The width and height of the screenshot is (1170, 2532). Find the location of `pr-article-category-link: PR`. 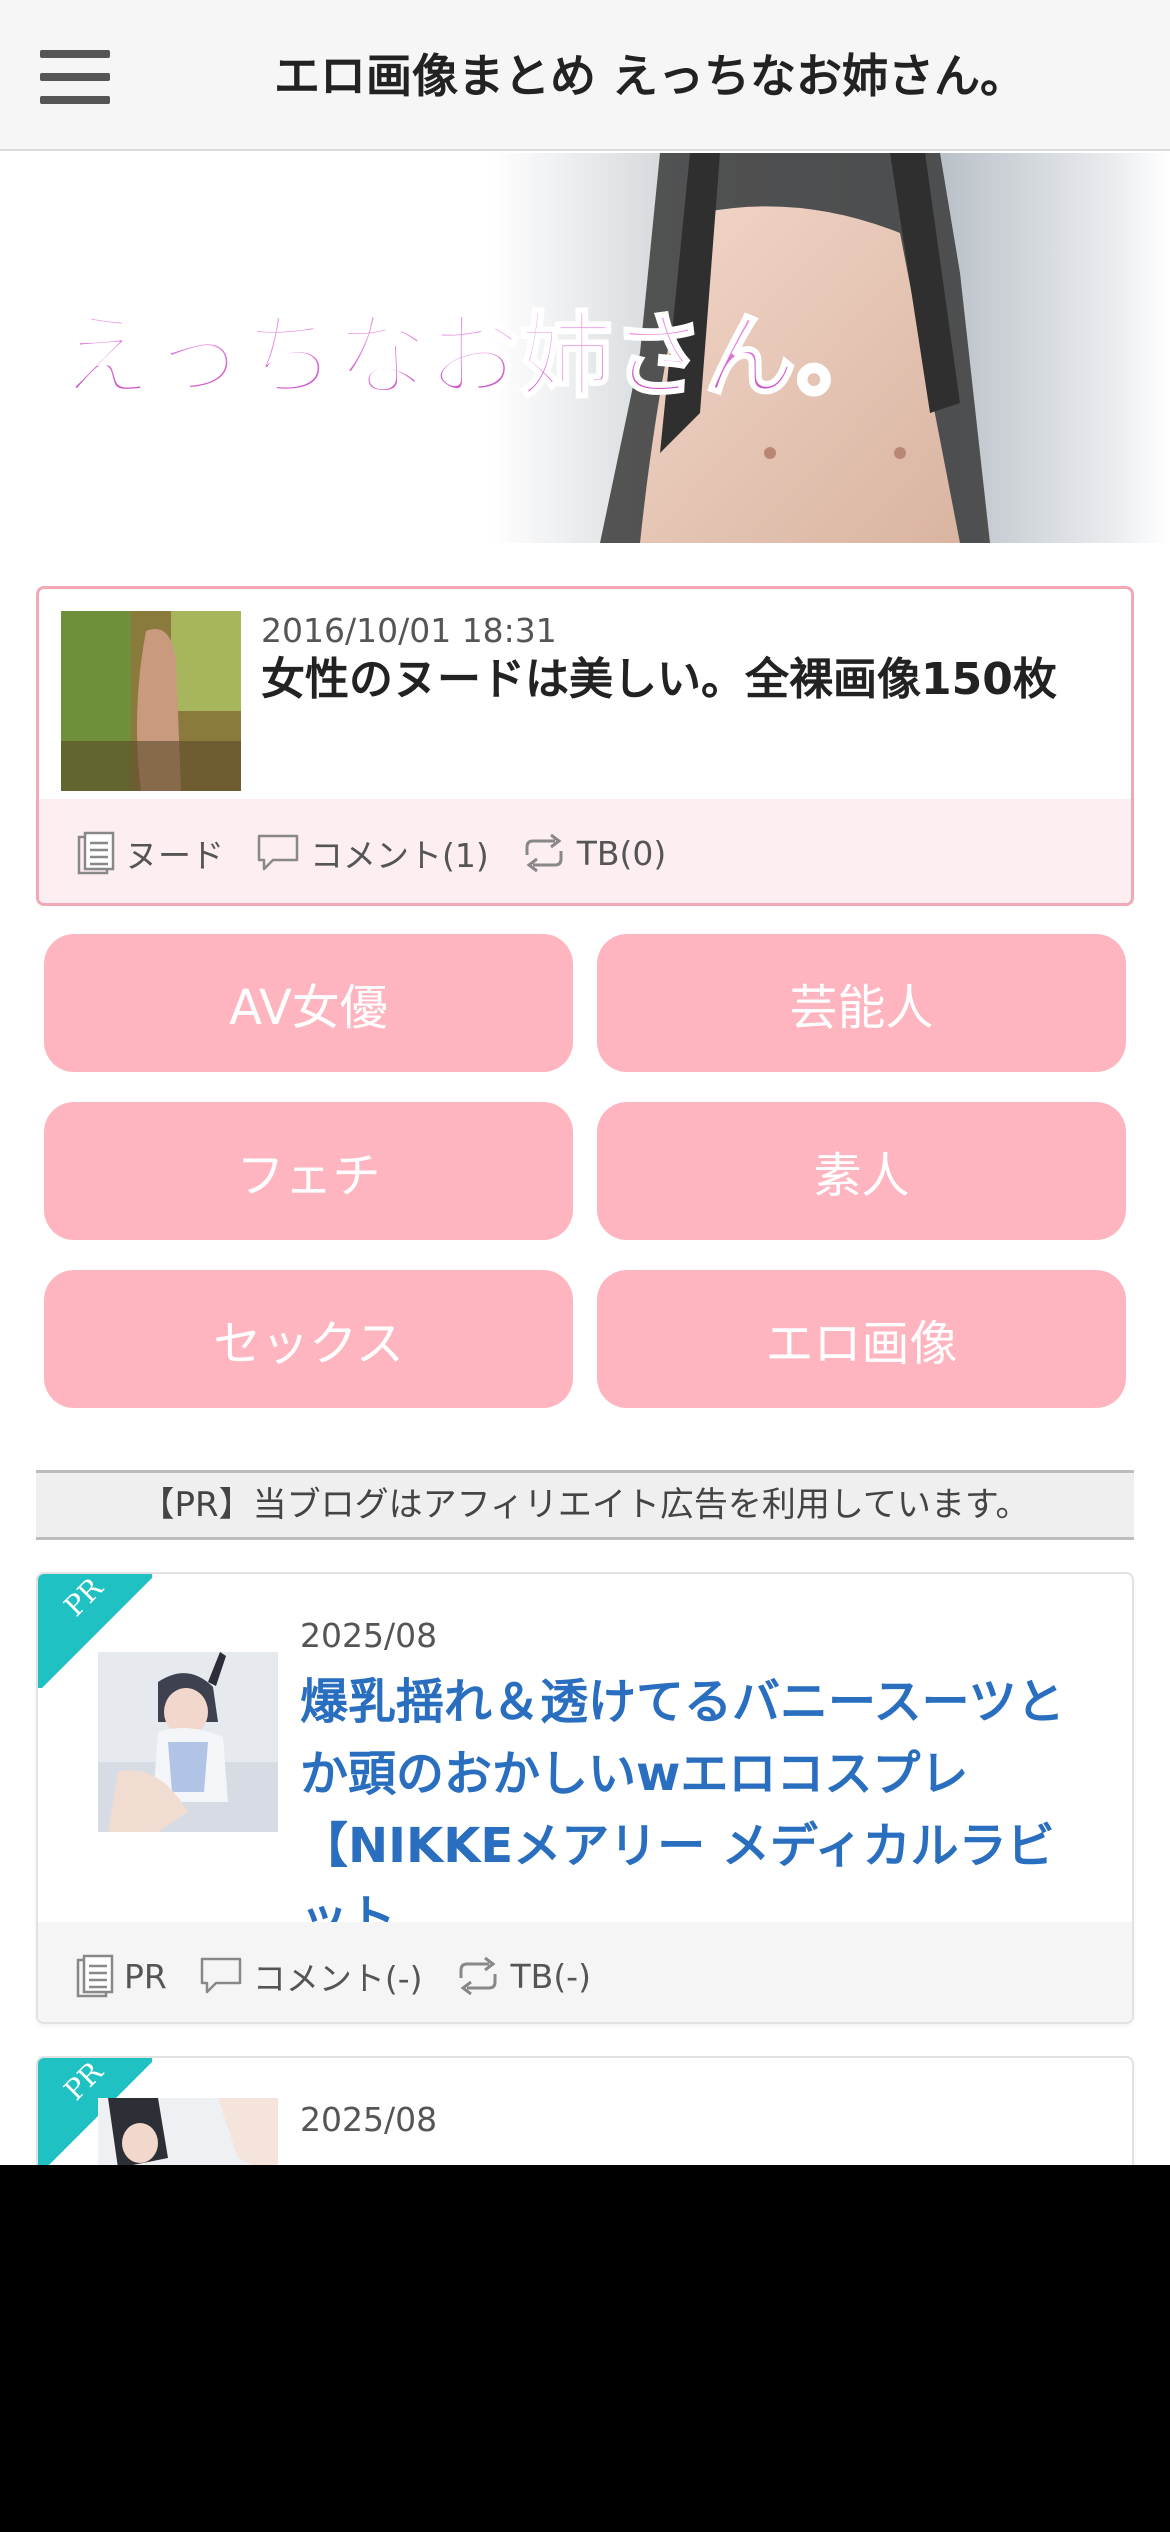

pr-article-category-link: PR is located at coordinates (121, 1976).